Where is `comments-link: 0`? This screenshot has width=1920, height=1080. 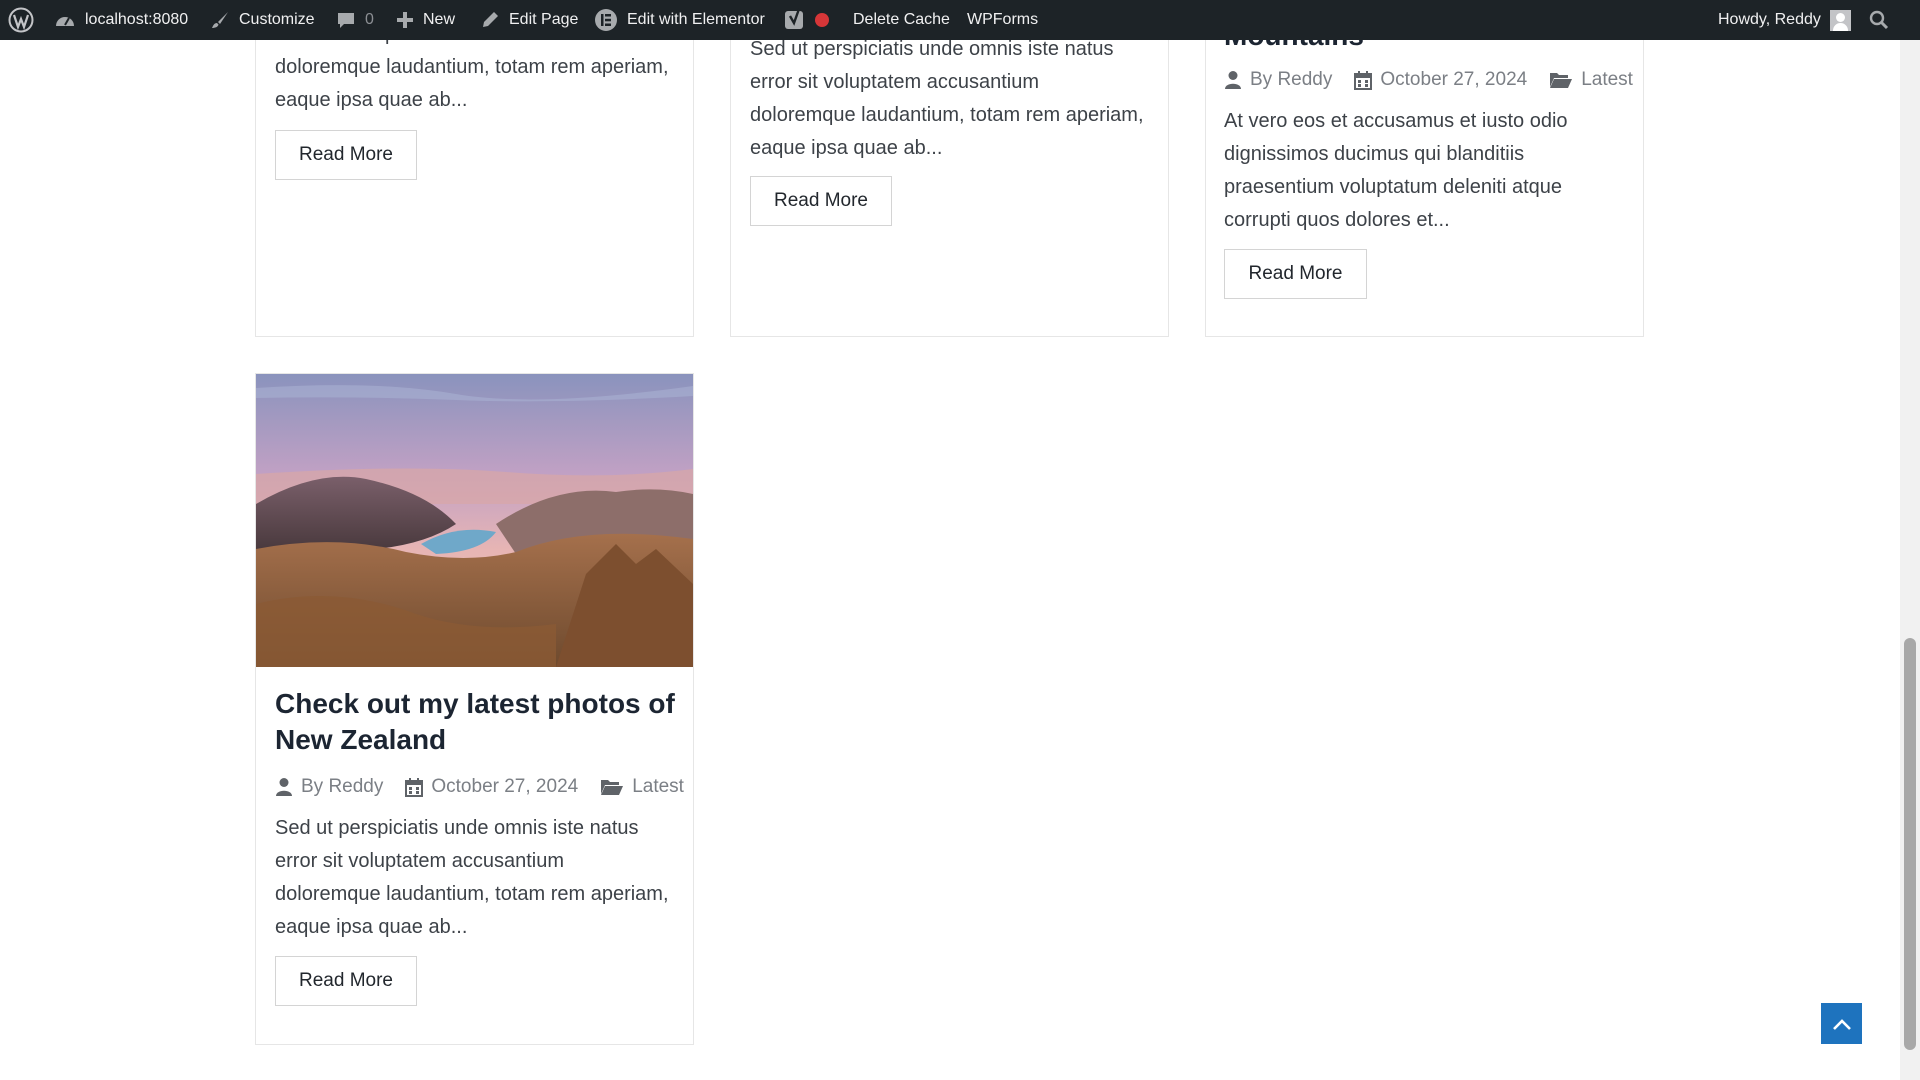
comments-link: 0 is located at coordinates (355, 20).